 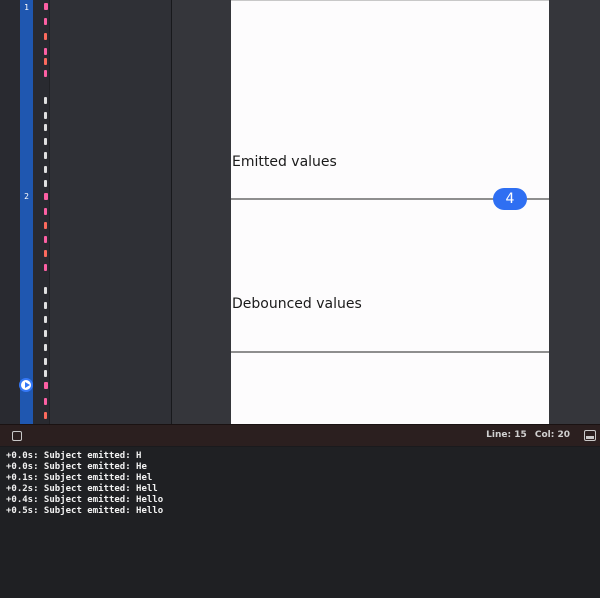 What do you see at coordinates (82, 489) in the screenshot?
I see `console-line: +0.2s: Subject emitted: Hell` at bounding box center [82, 489].